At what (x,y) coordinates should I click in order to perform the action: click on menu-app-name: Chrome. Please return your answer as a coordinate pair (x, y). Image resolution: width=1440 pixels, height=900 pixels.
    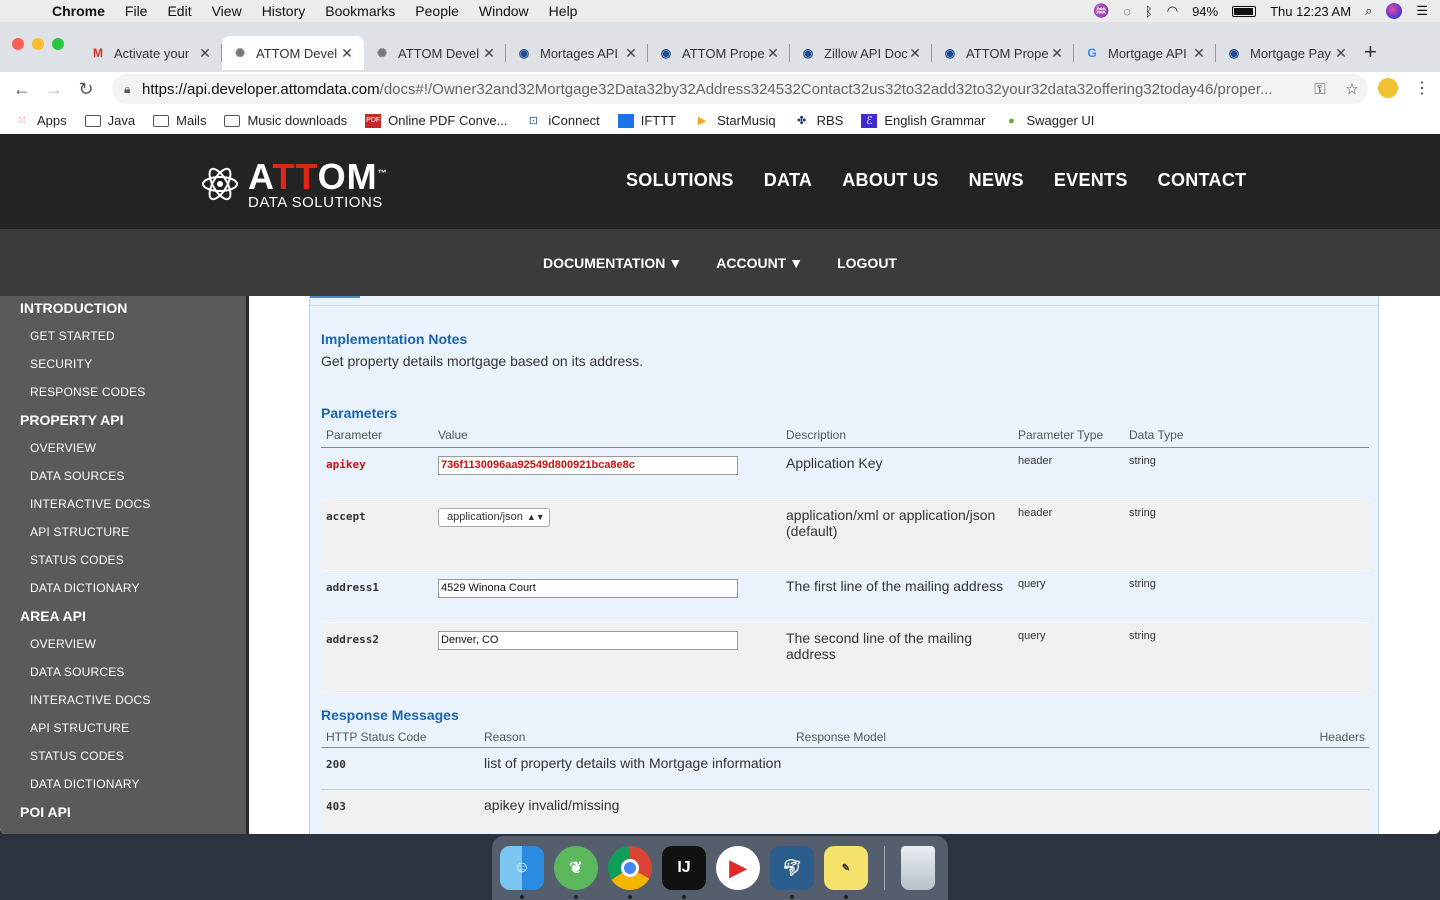
    Looking at the image, I should click on (78, 11).